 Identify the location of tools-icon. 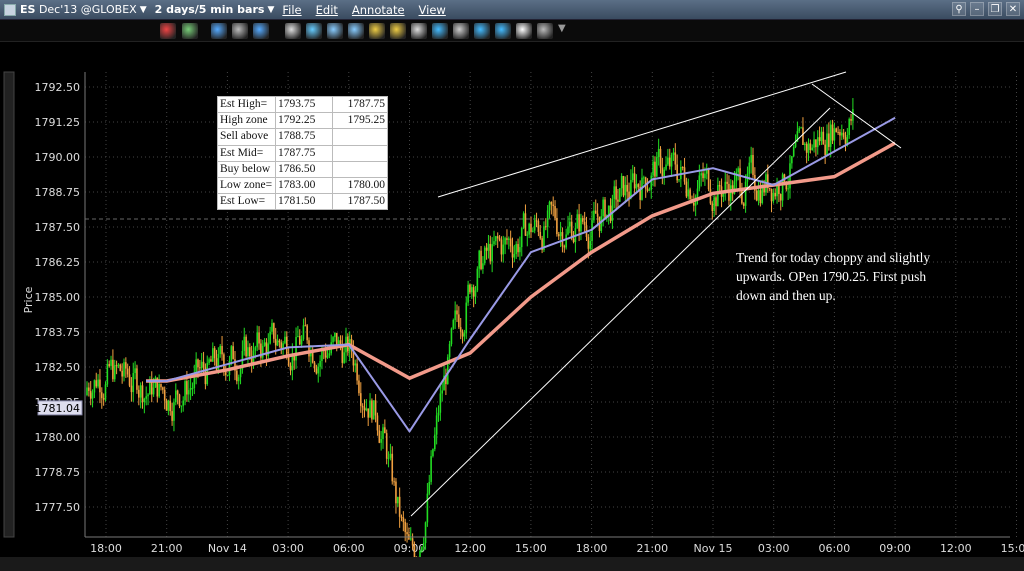
(545, 31).